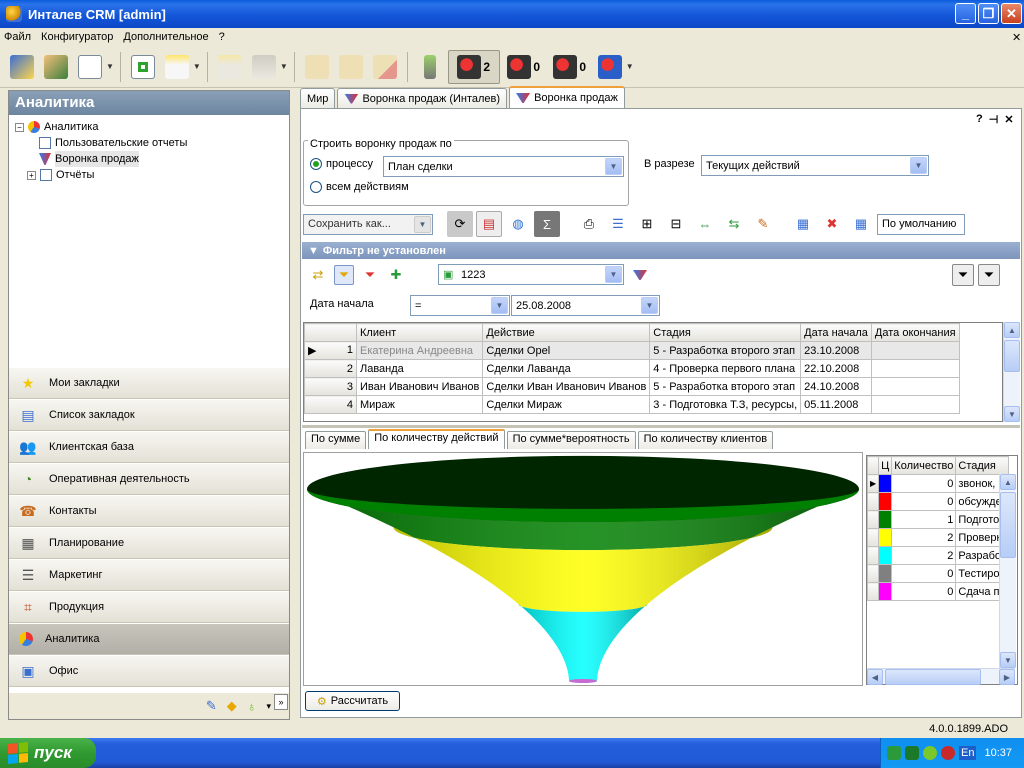  Describe the element at coordinates (48, 753) in the screenshot. I see `start-button: пуск` at that location.